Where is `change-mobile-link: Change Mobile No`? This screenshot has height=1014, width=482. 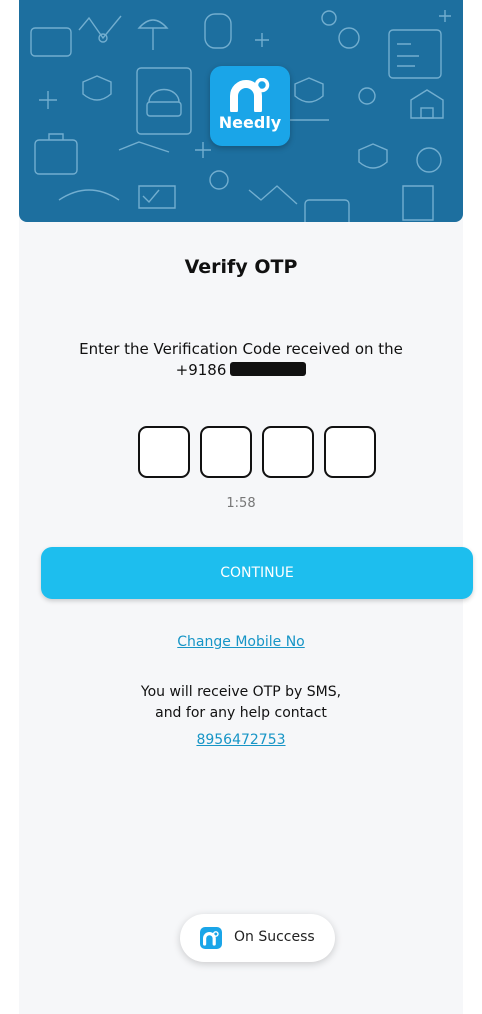
change-mobile-link: Change Mobile No is located at coordinates (241, 642).